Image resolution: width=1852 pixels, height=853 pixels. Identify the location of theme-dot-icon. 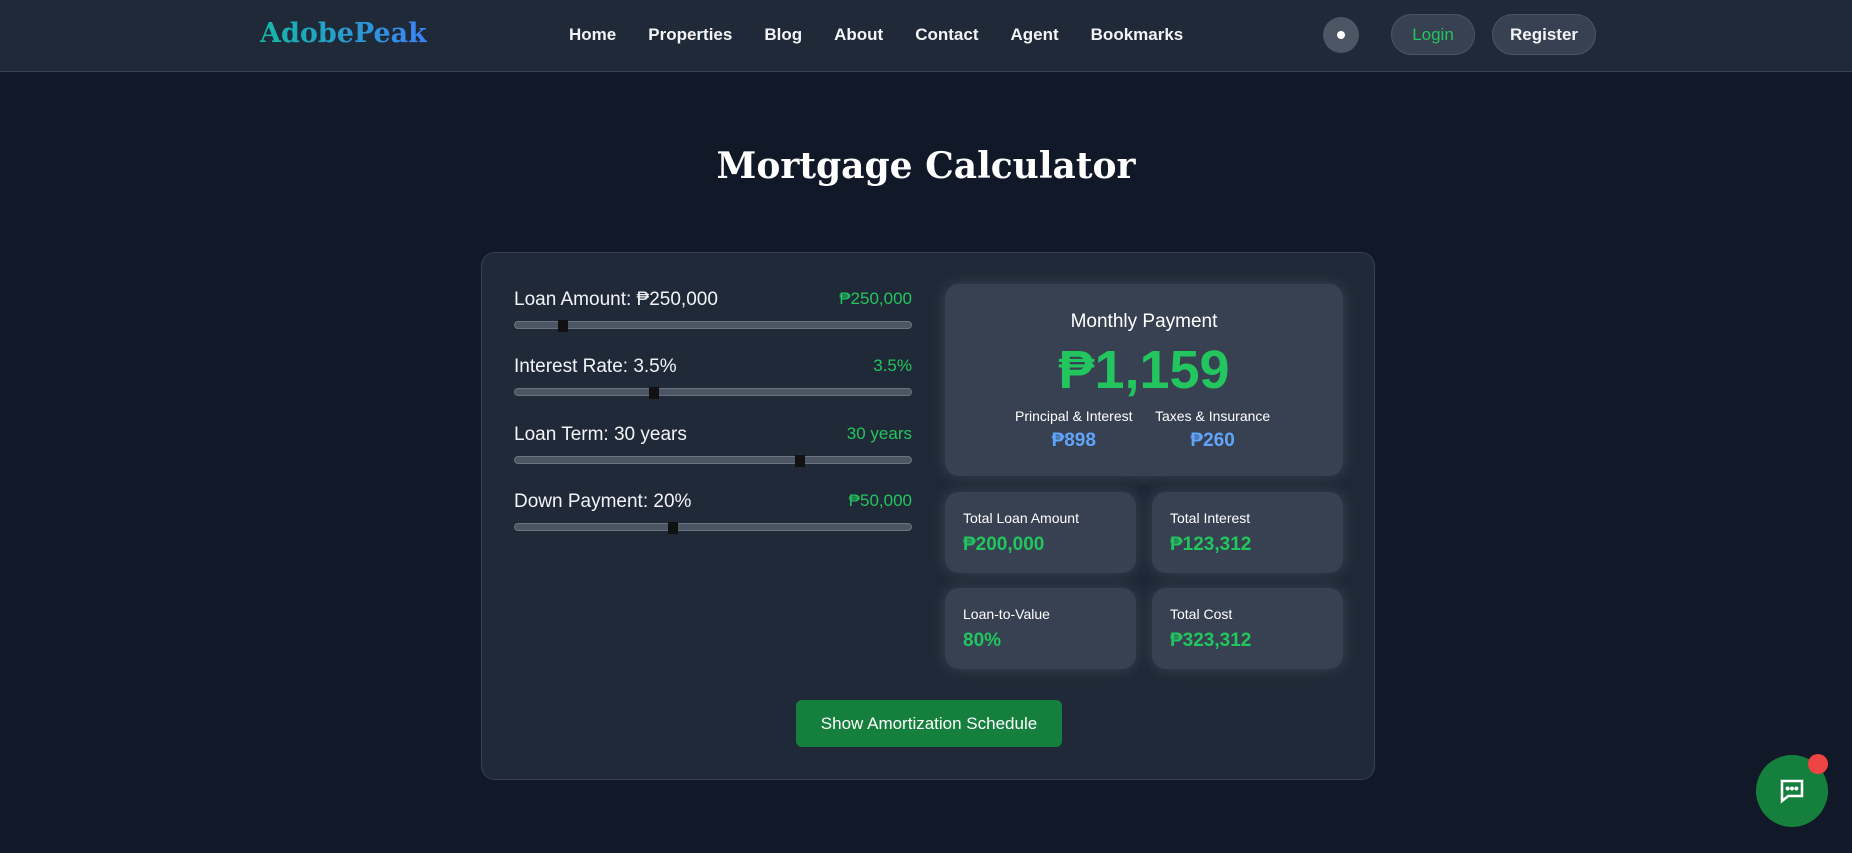
(1341, 35).